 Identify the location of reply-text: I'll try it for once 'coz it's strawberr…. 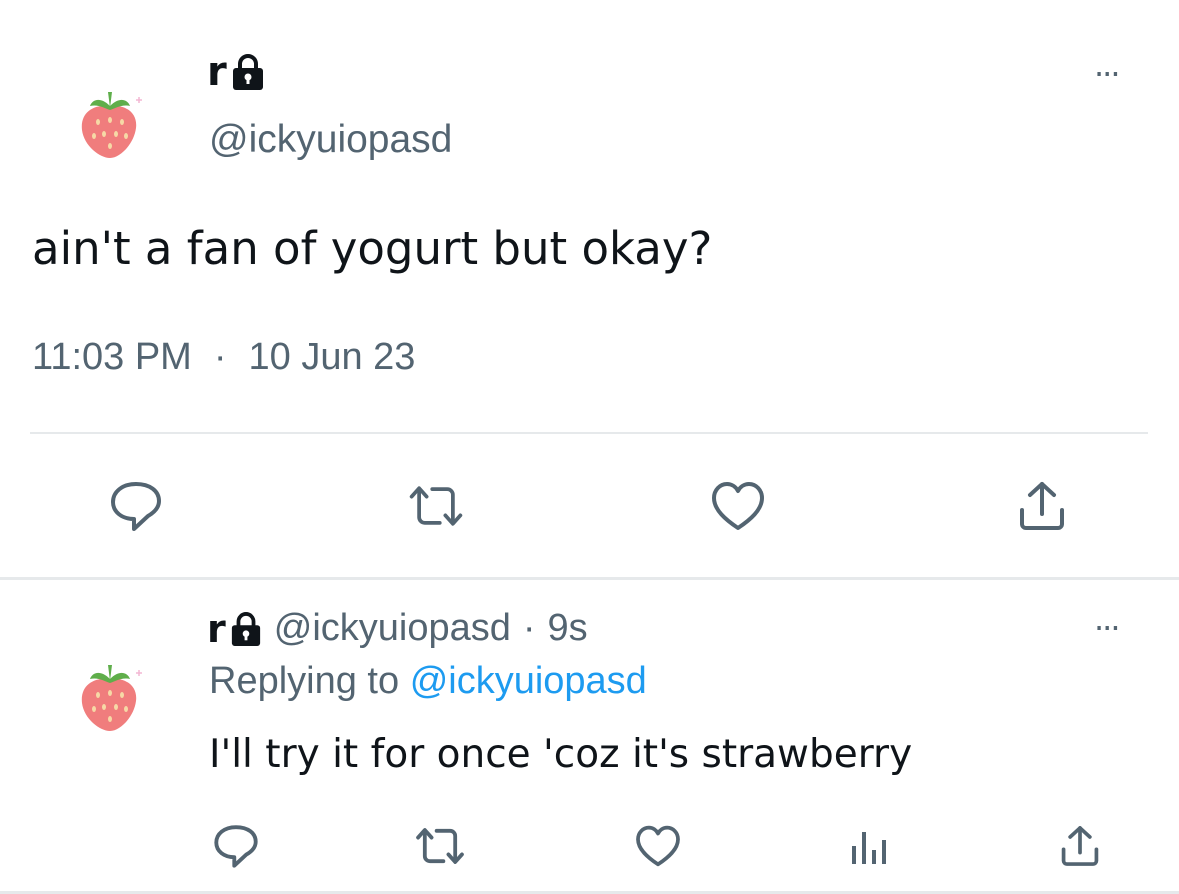
(561, 754).